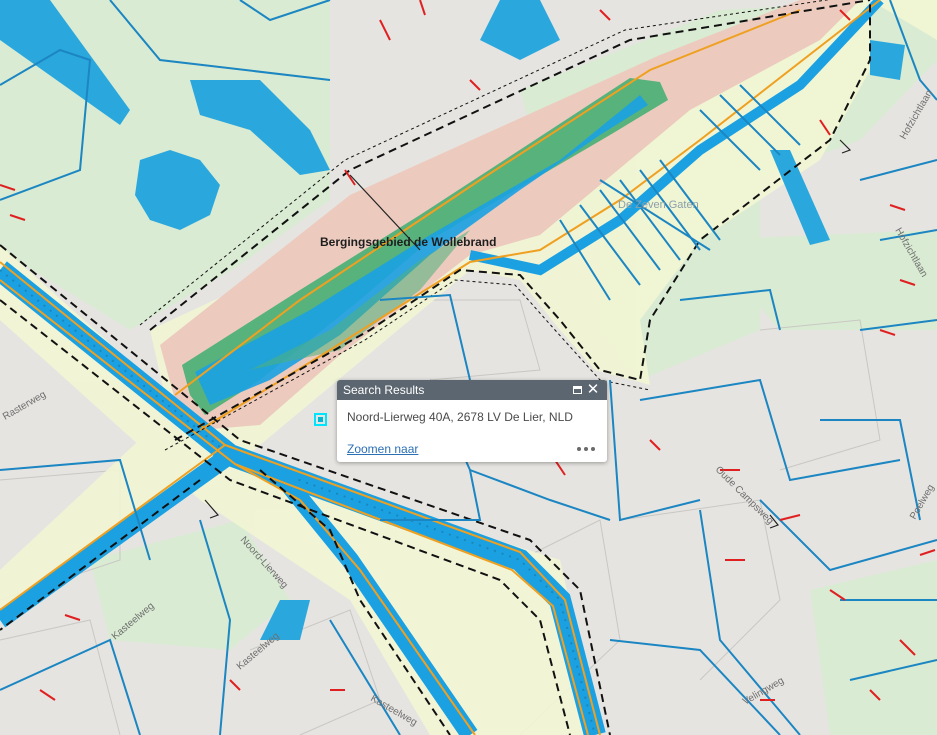 This screenshot has width=937, height=735. I want to click on zoom-to-link: Zoomen naar, so click(382, 449).